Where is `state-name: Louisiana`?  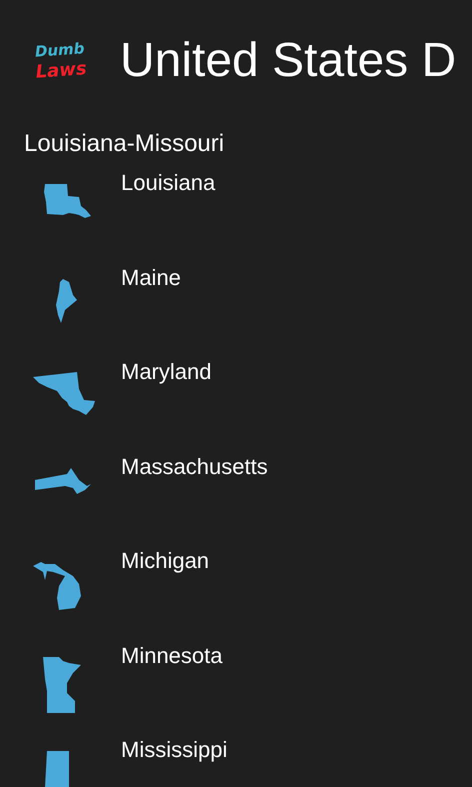 state-name: Louisiana is located at coordinates (168, 183).